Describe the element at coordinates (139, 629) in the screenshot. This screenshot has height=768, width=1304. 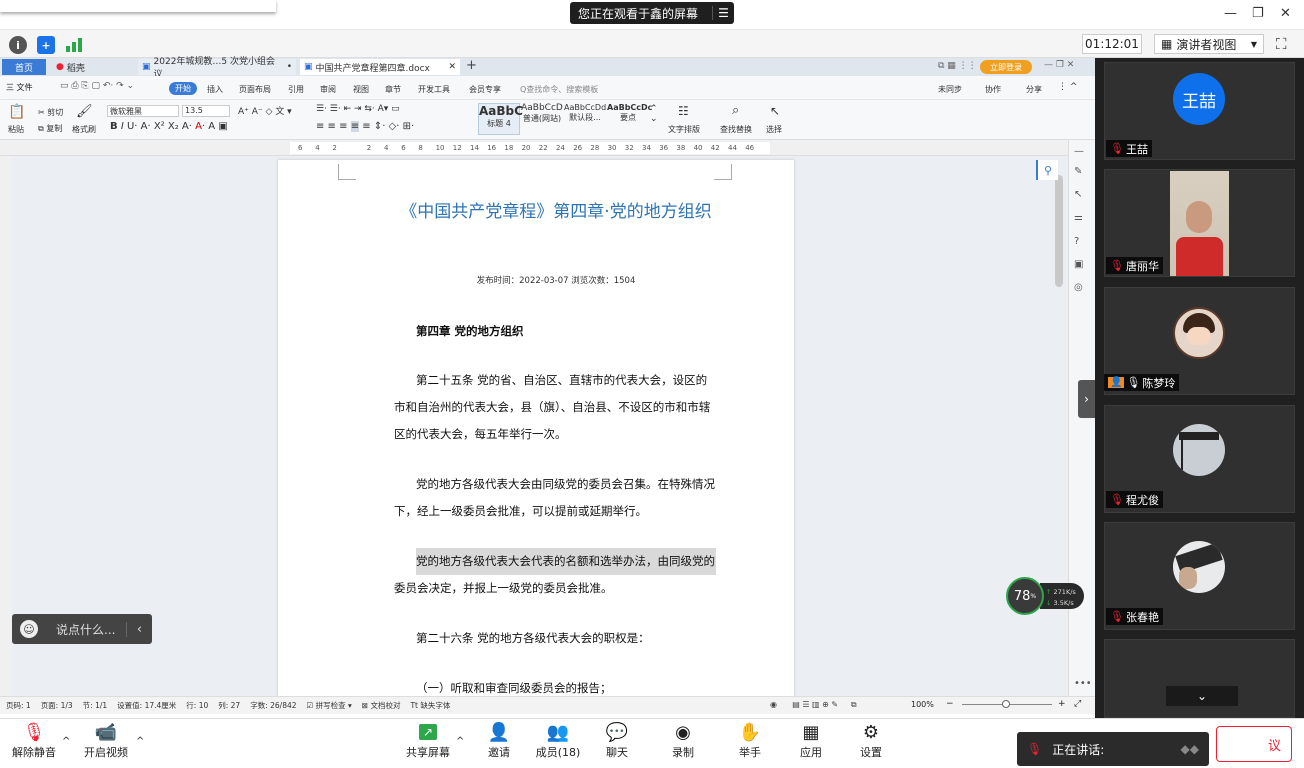
I see `collapse-chevron-icon: ‹` at that location.